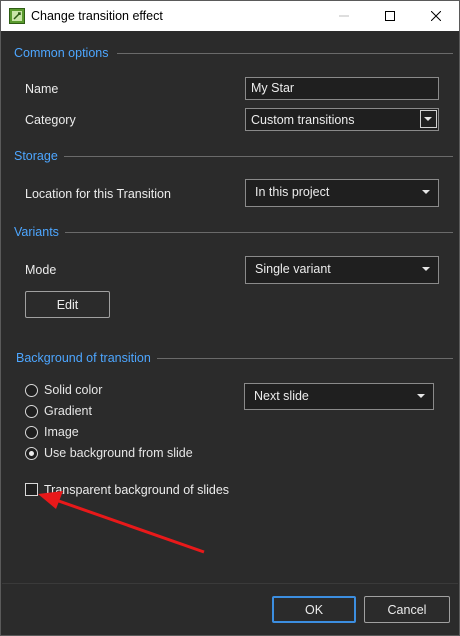  What do you see at coordinates (86, 358) in the screenshot?
I see `background-heading: Background of transition` at bounding box center [86, 358].